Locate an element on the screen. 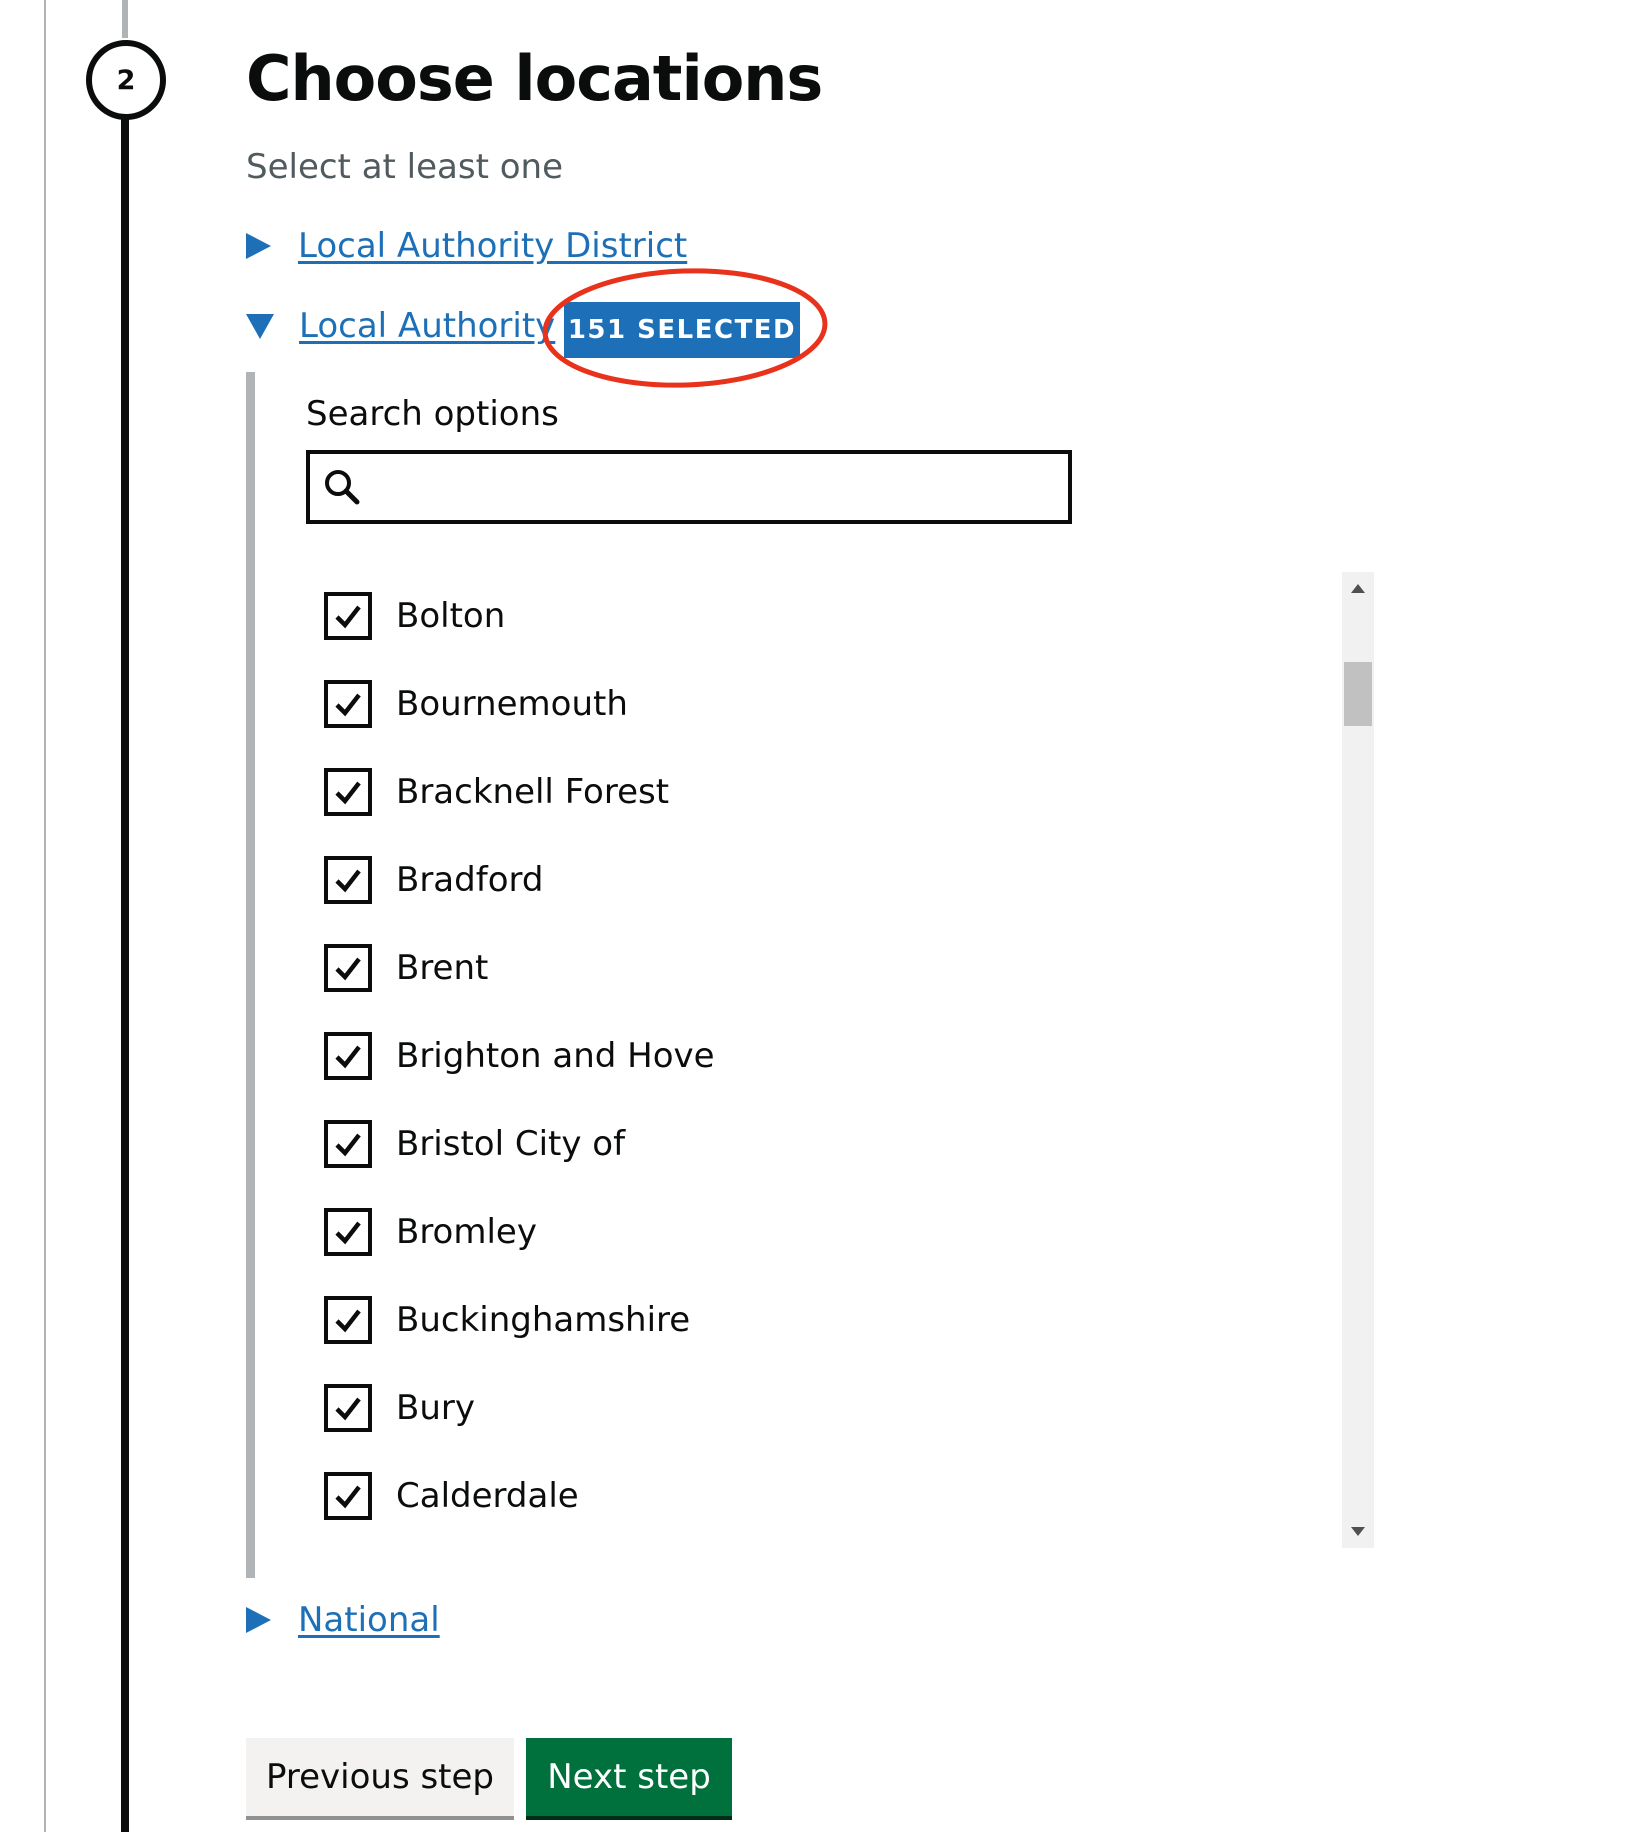  option-label: Brent is located at coordinates (442, 968).